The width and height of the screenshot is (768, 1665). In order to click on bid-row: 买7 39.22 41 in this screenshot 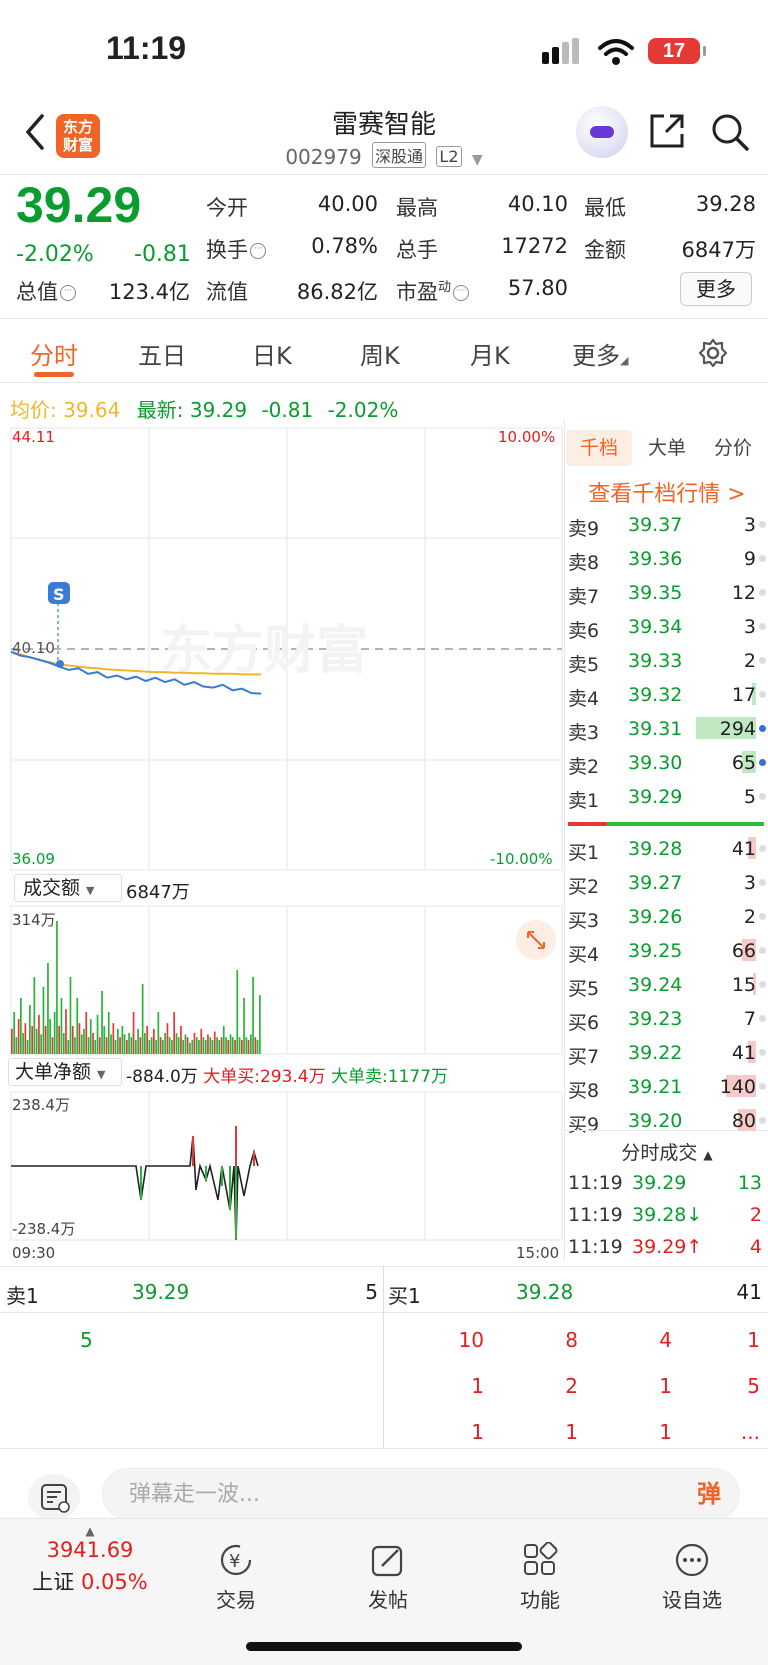, I will do `click(666, 1055)`.